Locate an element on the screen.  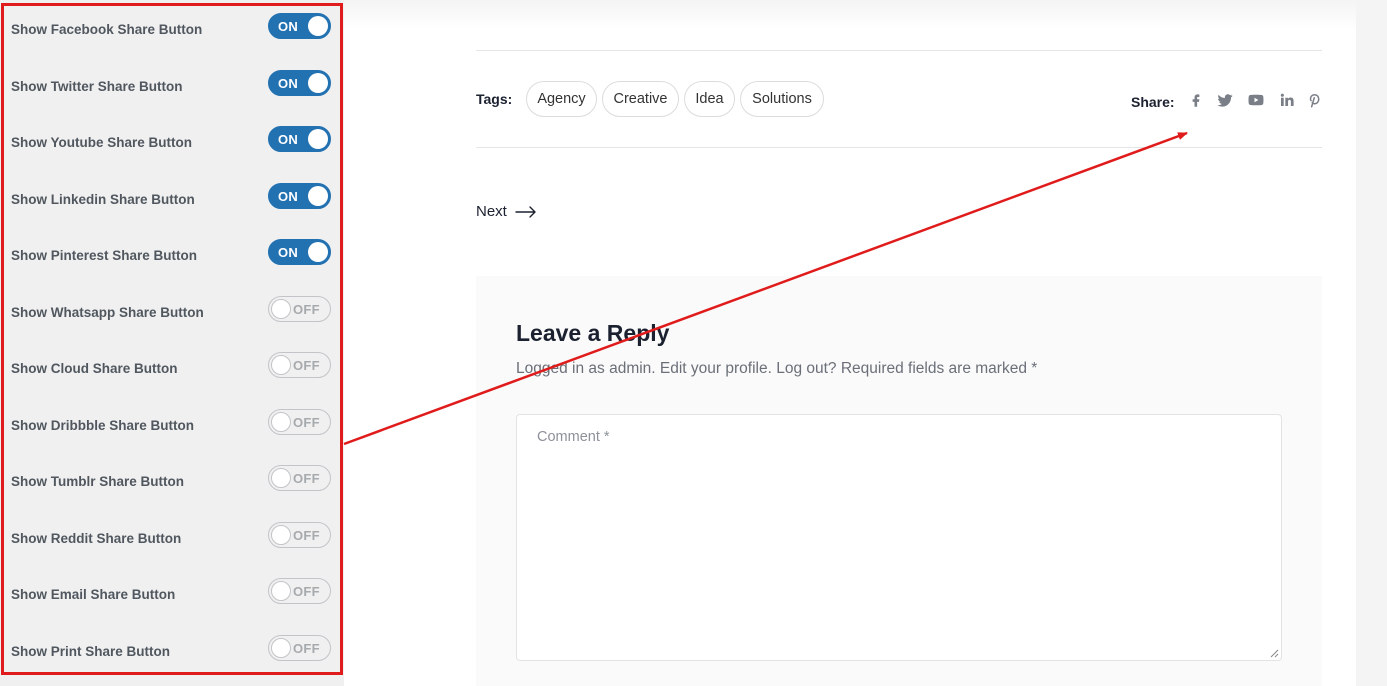
comment-placeholder: Comment * is located at coordinates (573, 437).